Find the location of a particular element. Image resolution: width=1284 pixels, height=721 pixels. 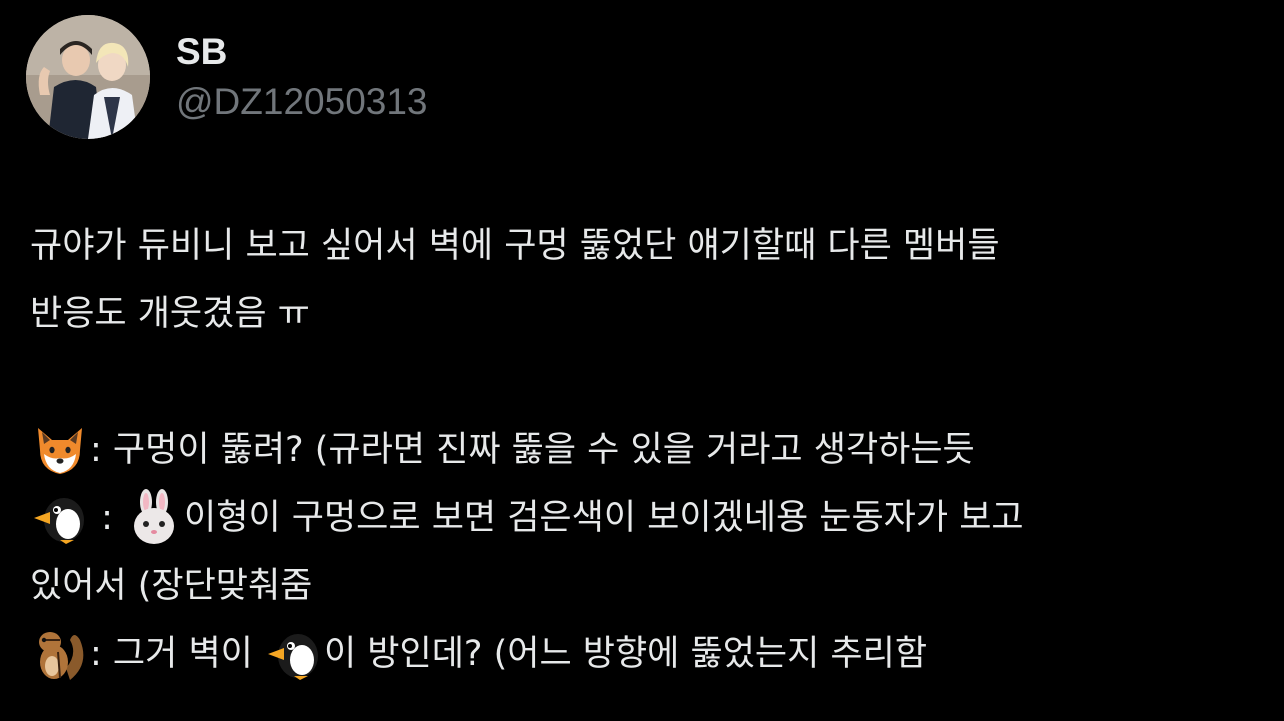

tweet-line-text: : 구멍이 뚫려? (규라면 진짜 뚫을 수 있을 거라고 생각하는듯 is located at coordinates (532, 450).